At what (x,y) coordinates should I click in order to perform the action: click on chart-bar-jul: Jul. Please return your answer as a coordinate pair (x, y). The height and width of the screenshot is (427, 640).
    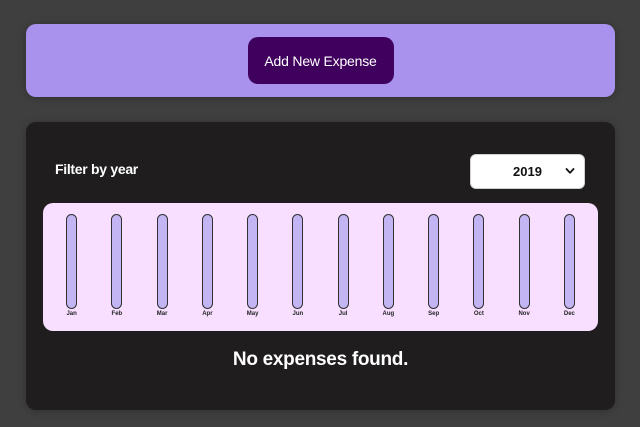
    Looking at the image, I should click on (343, 272).